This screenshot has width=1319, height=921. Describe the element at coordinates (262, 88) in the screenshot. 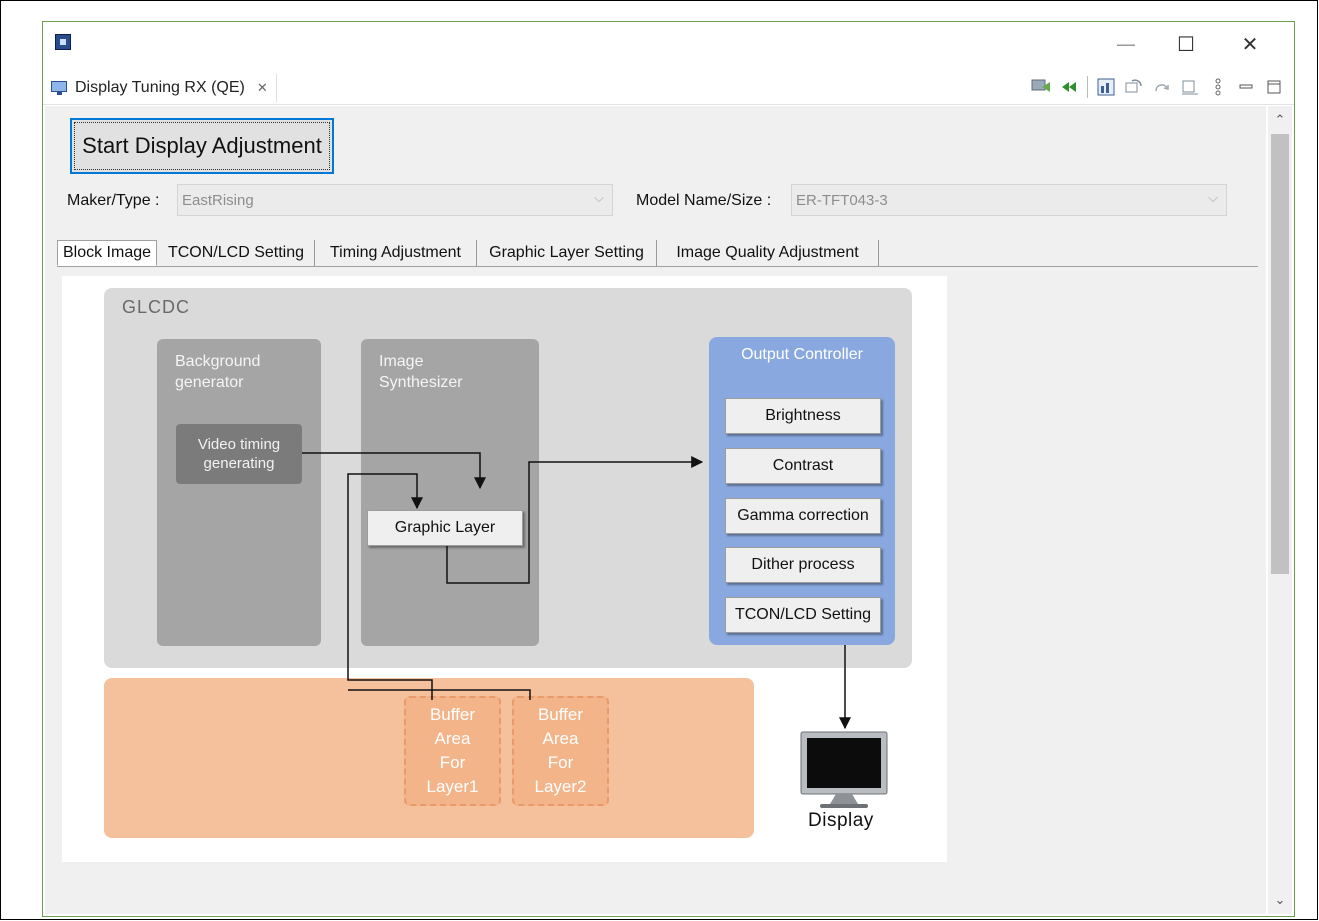

I see `tab-close-icon: ✕` at that location.